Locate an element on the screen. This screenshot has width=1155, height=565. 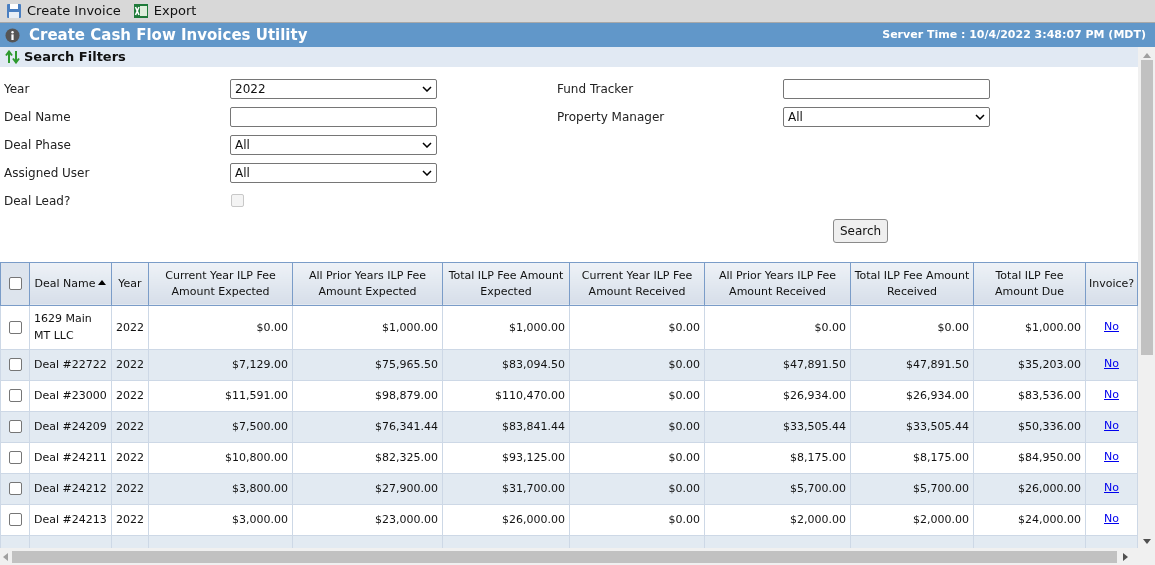
table-cell: $110,470.00 is located at coordinates (506, 395).